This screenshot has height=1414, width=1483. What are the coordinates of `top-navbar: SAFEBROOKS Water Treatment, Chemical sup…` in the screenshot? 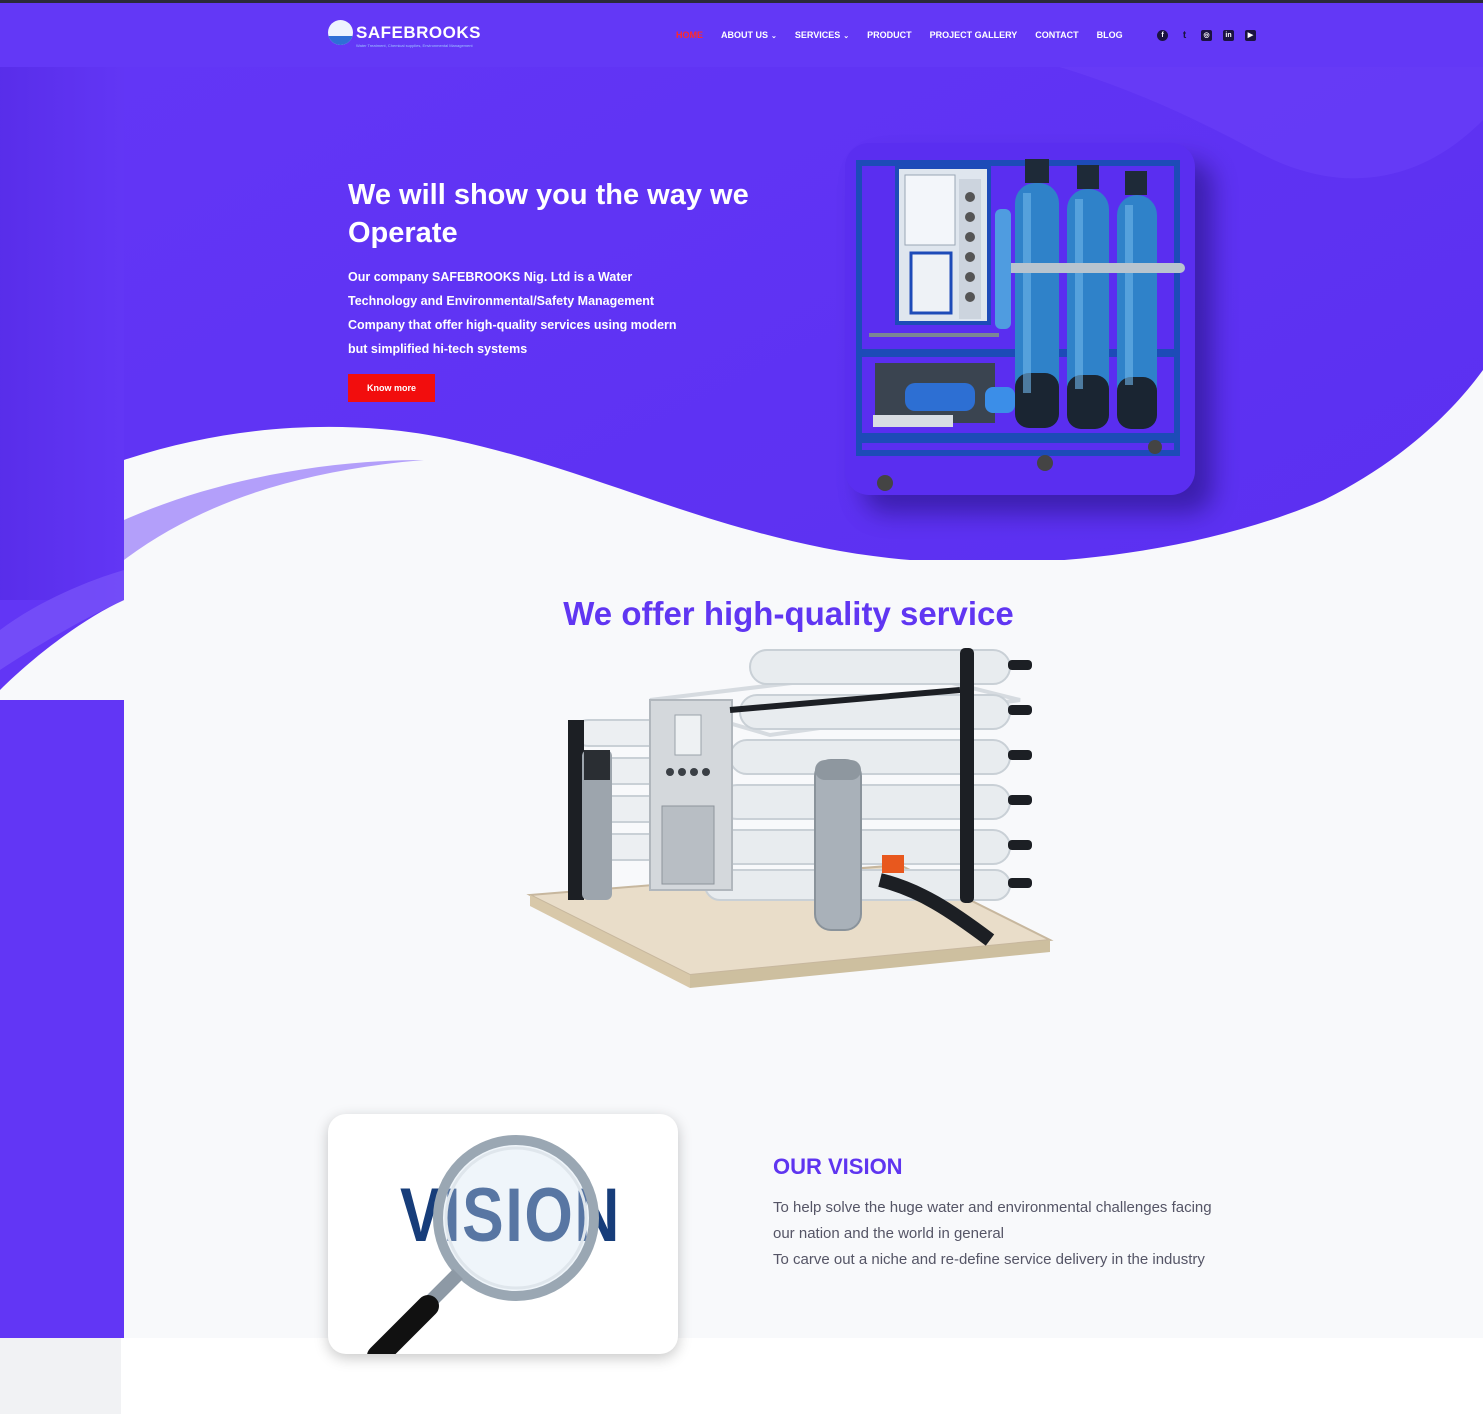 It's located at (741, 35).